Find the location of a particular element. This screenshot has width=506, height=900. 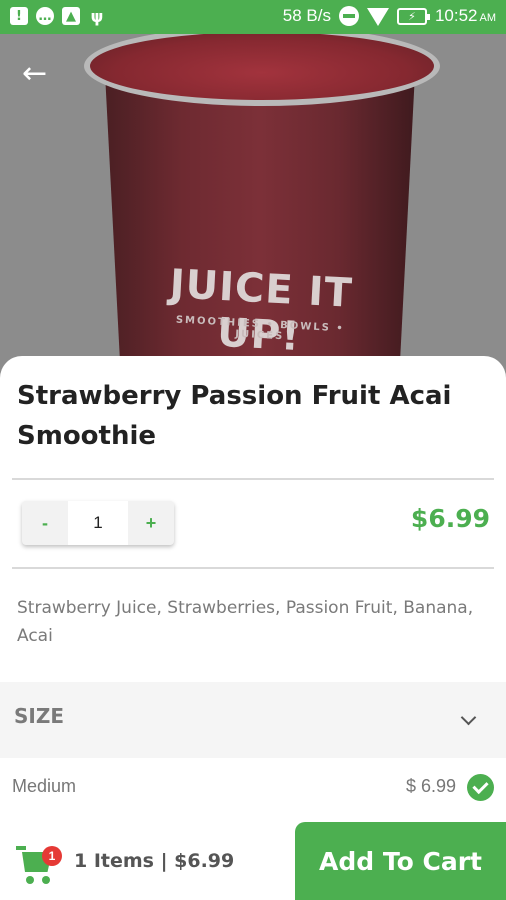

size-label: SIZE is located at coordinates (39, 716).